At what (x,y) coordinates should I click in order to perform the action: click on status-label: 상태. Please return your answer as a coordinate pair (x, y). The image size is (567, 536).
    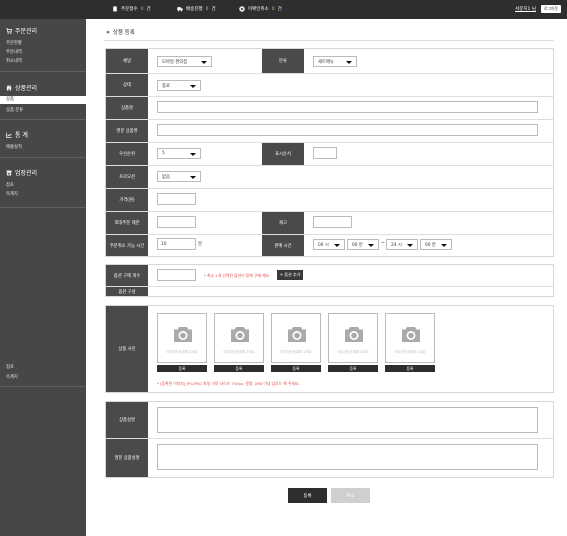
    Looking at the image, I should click on (127, 85).